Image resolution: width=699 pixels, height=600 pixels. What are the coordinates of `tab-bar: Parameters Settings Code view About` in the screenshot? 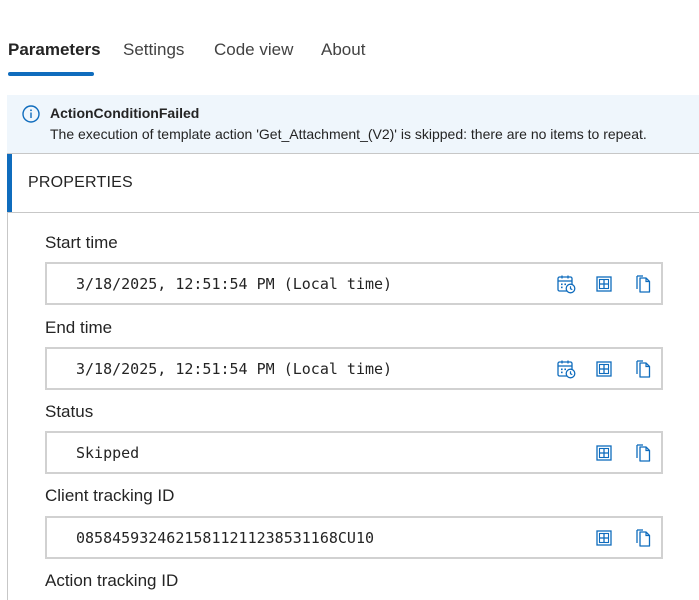 It's located at (349, 42).